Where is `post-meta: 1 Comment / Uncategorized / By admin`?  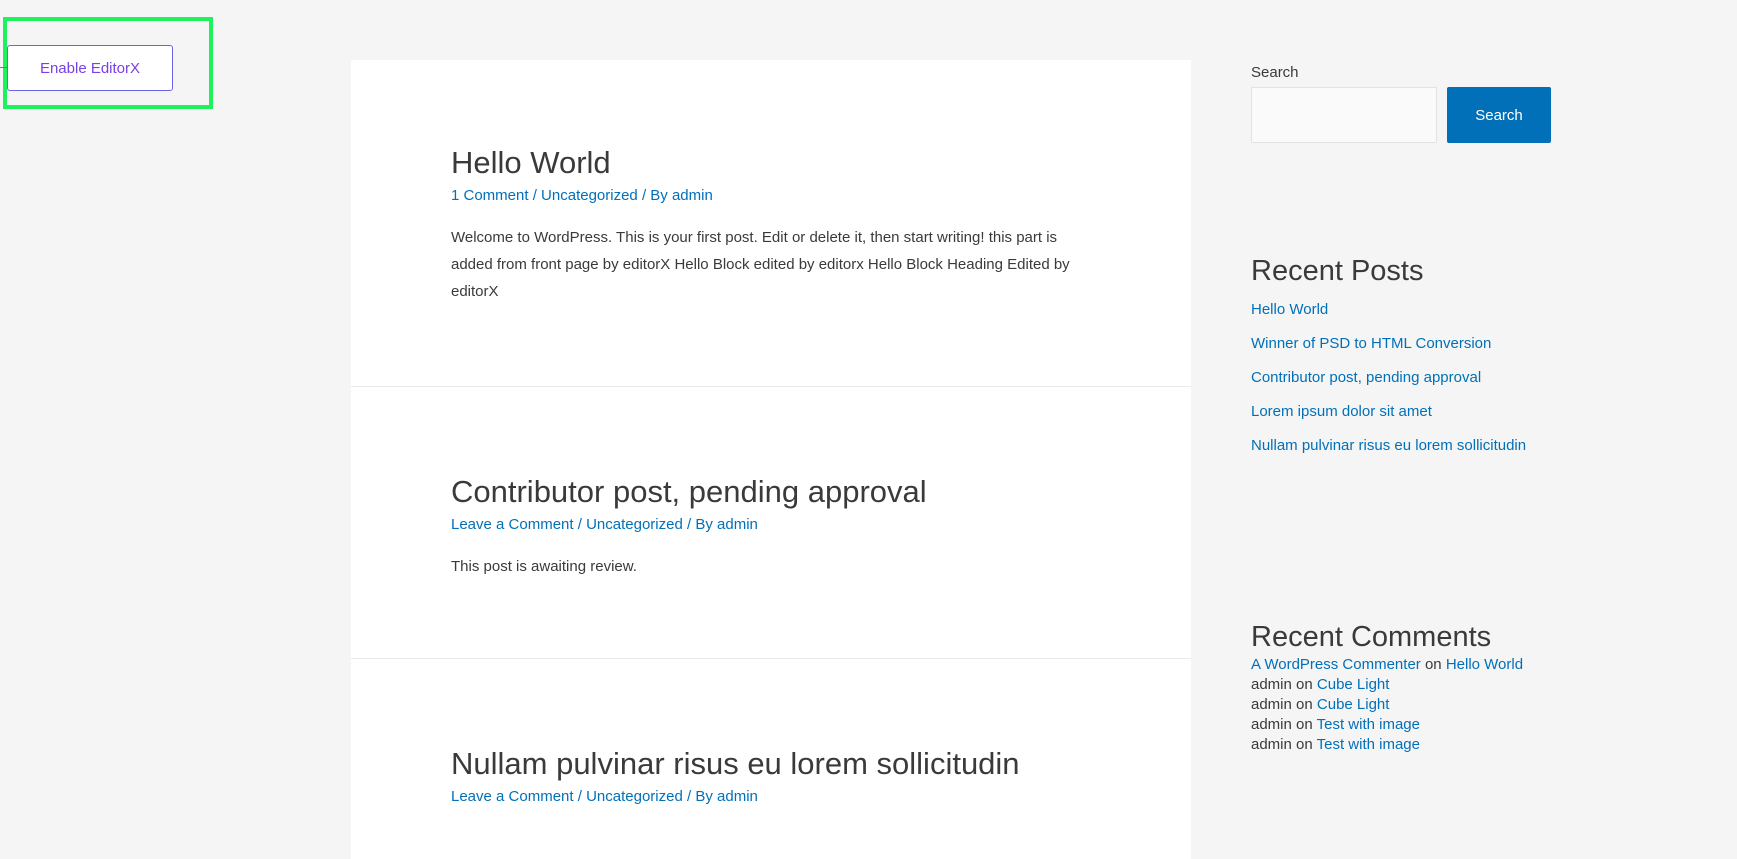 post-meta: 1 Comment / Uncategorized / By admin is located at coordinates (771, 195).